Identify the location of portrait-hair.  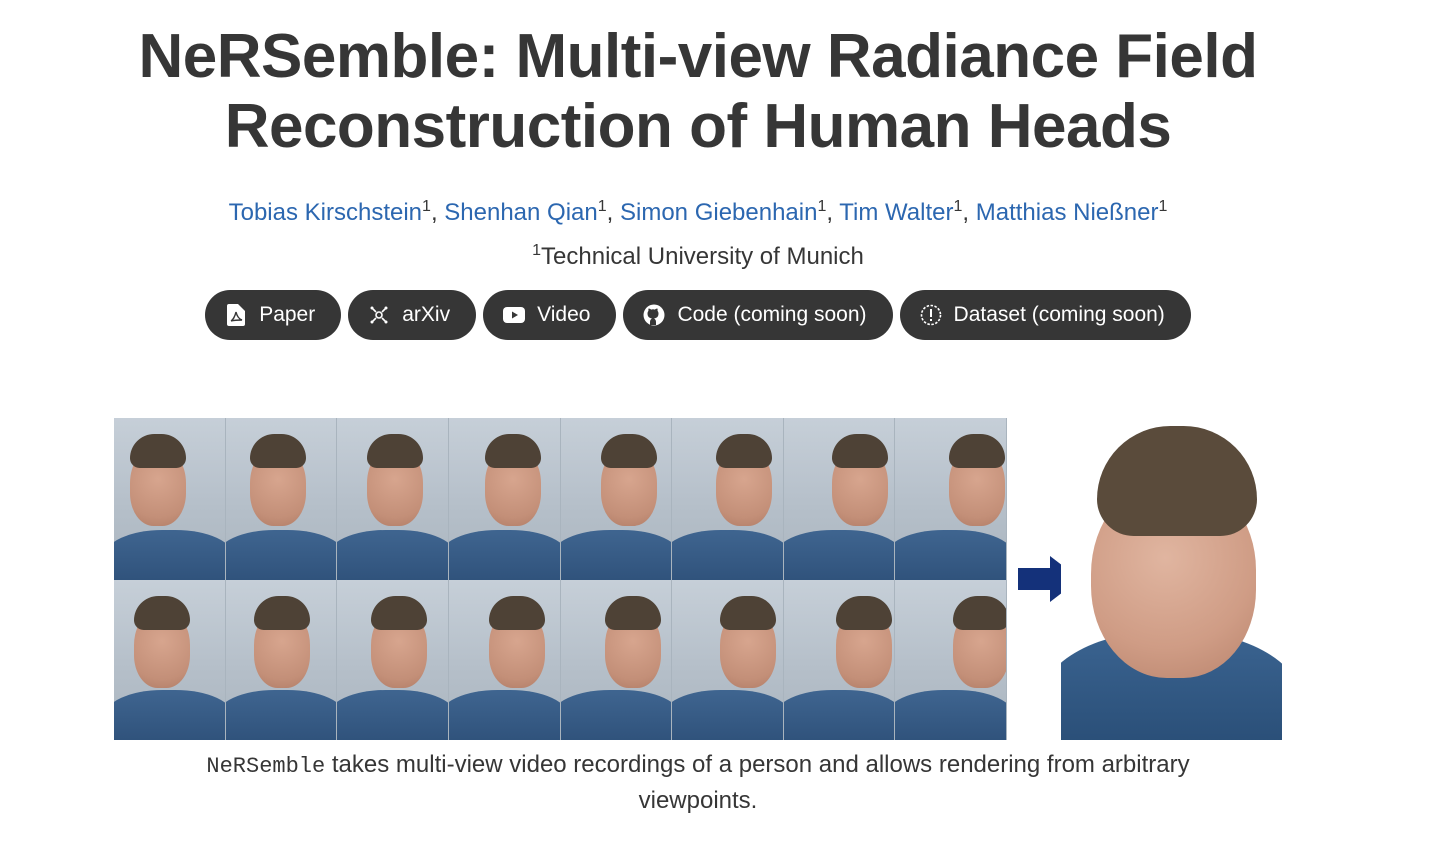
(1177, 481).